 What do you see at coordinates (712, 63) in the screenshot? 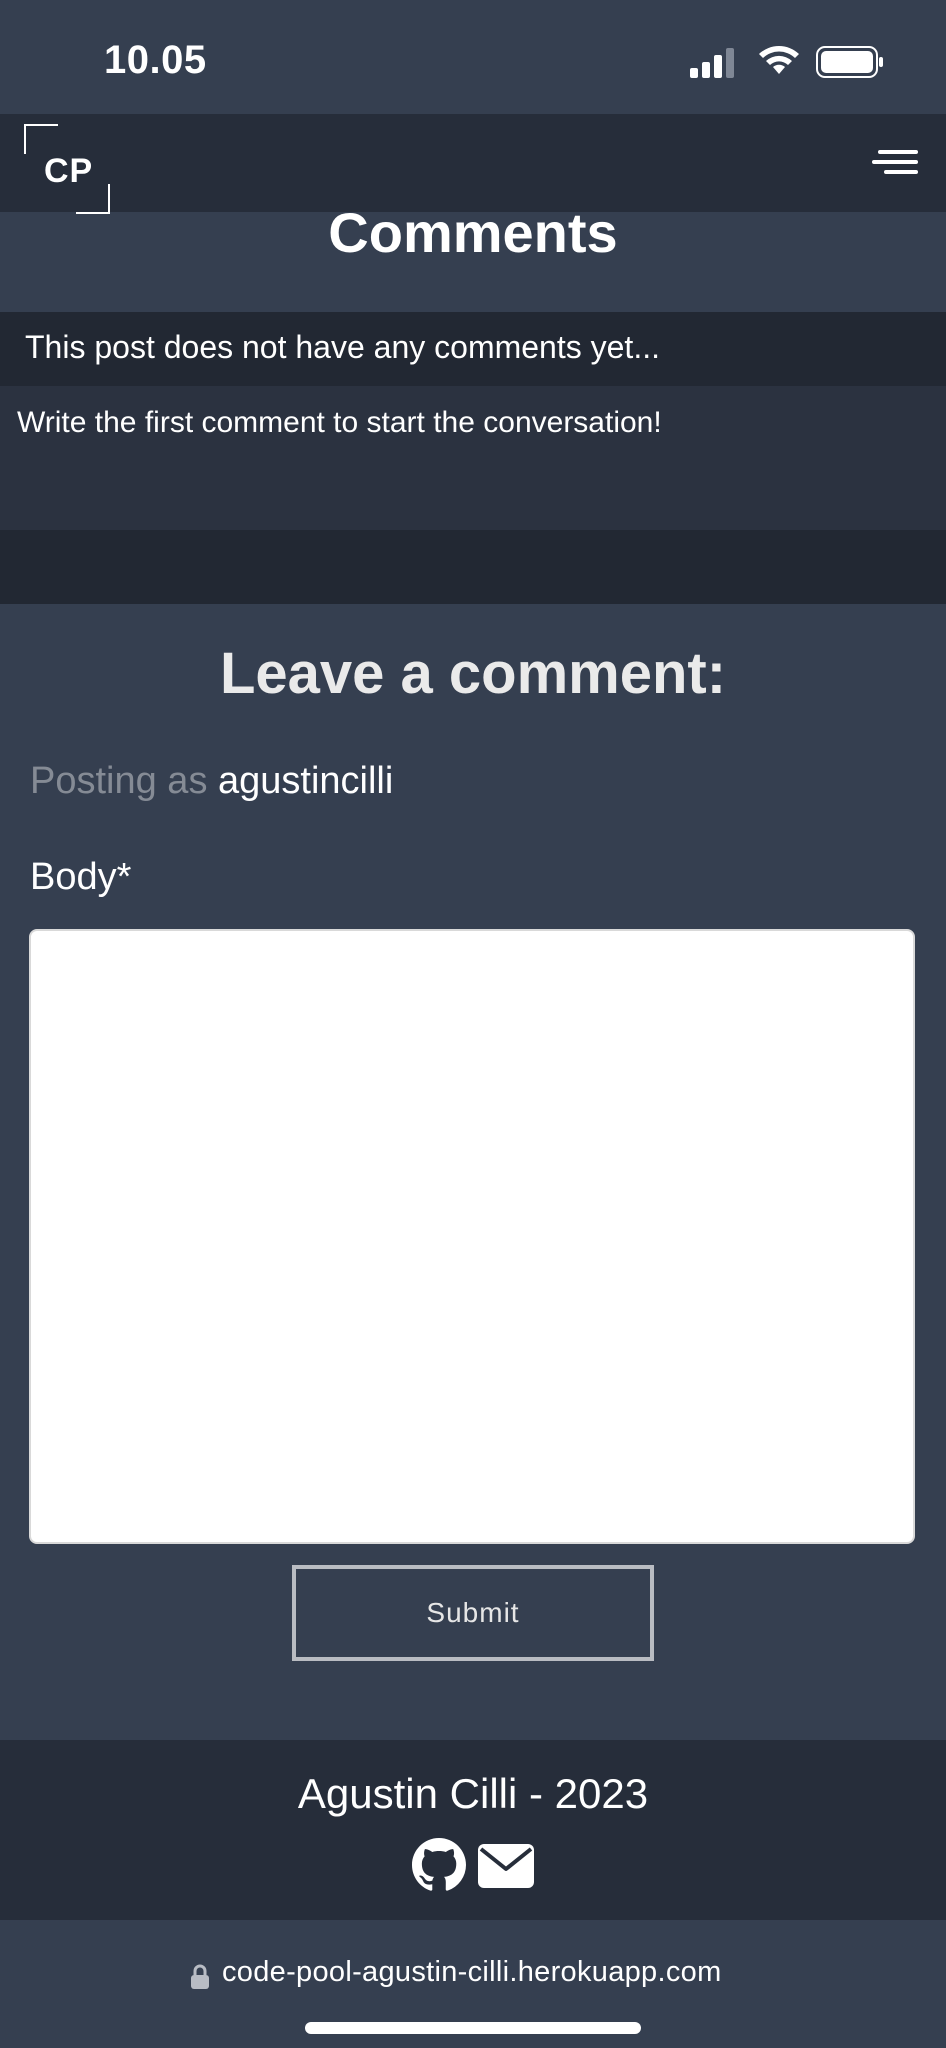
I see `signal-icon` at bounding box center [712, 63].